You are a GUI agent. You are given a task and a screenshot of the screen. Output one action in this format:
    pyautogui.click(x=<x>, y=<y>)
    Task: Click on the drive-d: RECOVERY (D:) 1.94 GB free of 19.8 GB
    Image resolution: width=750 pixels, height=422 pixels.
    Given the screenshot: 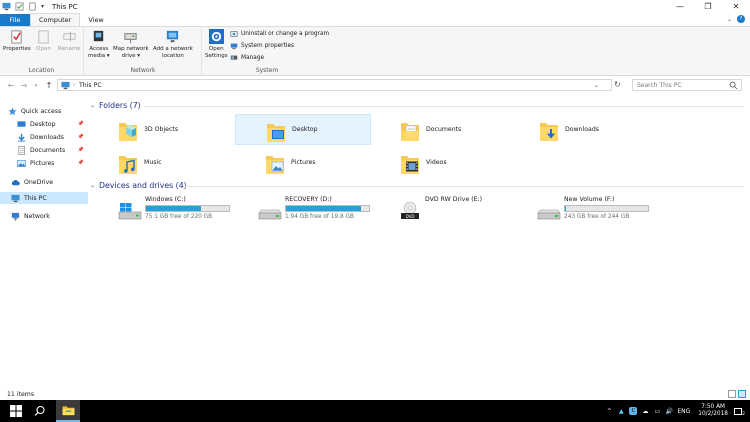 What is the action you would take?
    pyautogui.click(x=326, y=210)
    